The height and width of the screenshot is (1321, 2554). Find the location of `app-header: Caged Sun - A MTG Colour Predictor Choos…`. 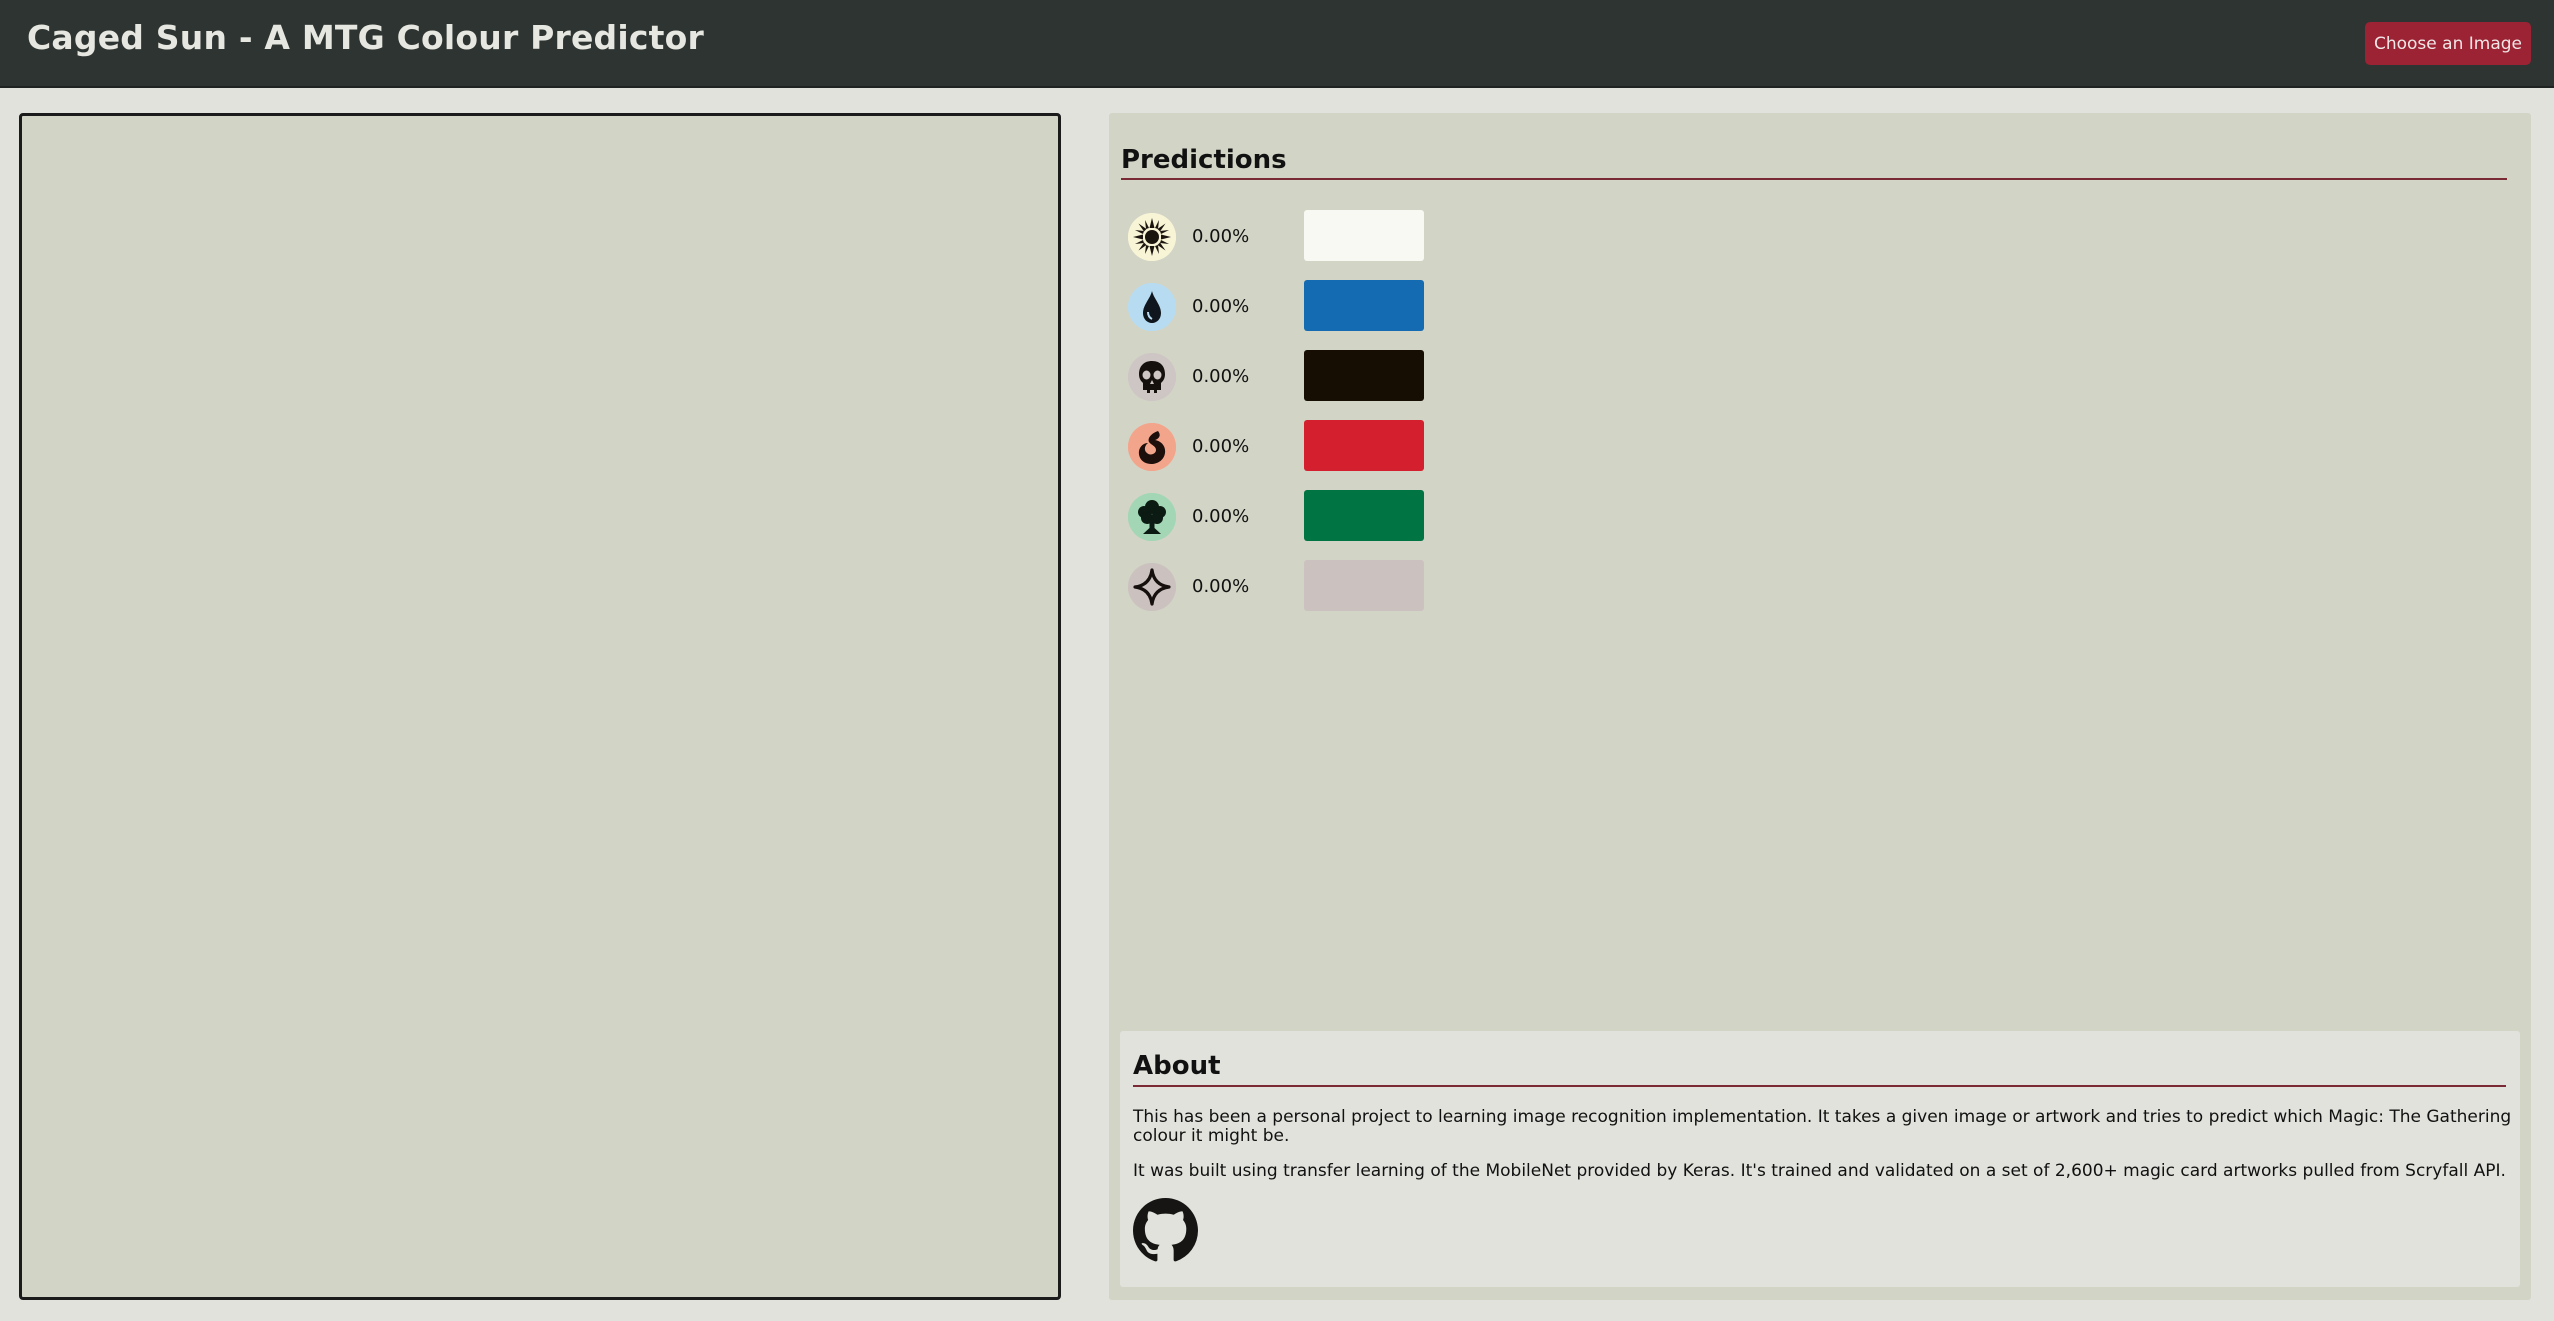

app-header: Caged Sun - A MTG Colour Predictor Choos… is located at coordinates (1277, 44).